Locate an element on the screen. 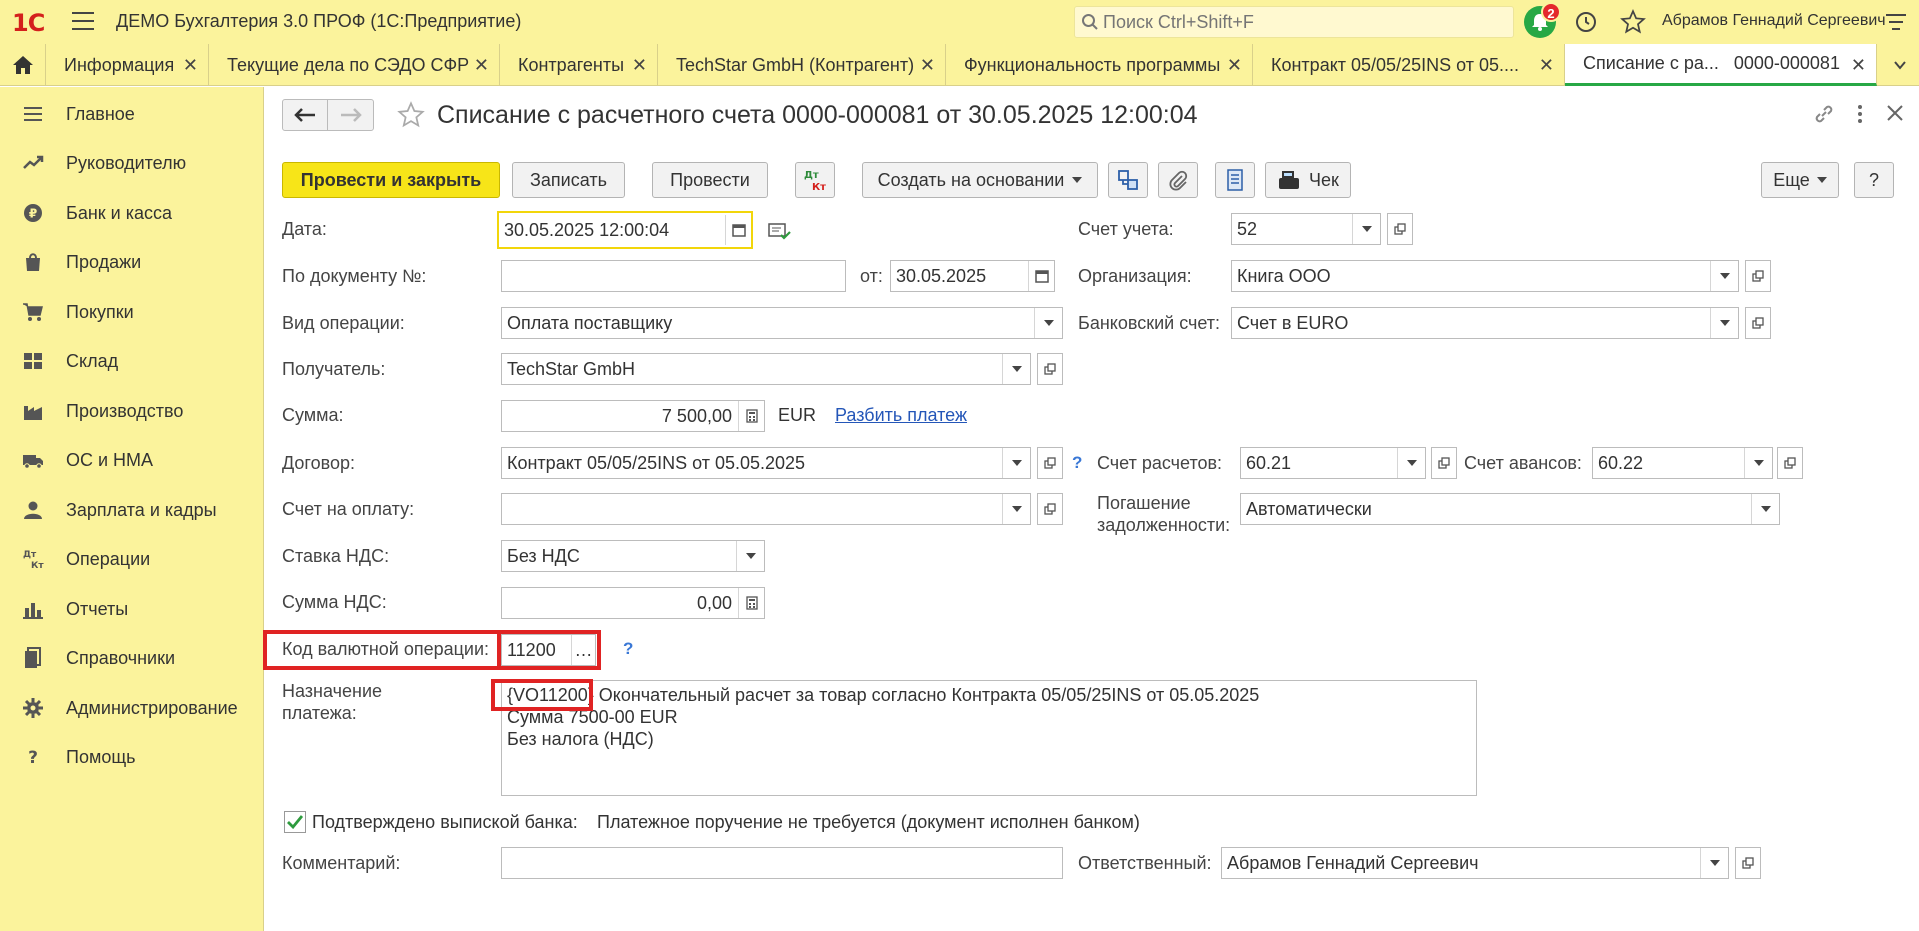  sidebar-item-purchases: Покупки is located at coordinates (132, 312).